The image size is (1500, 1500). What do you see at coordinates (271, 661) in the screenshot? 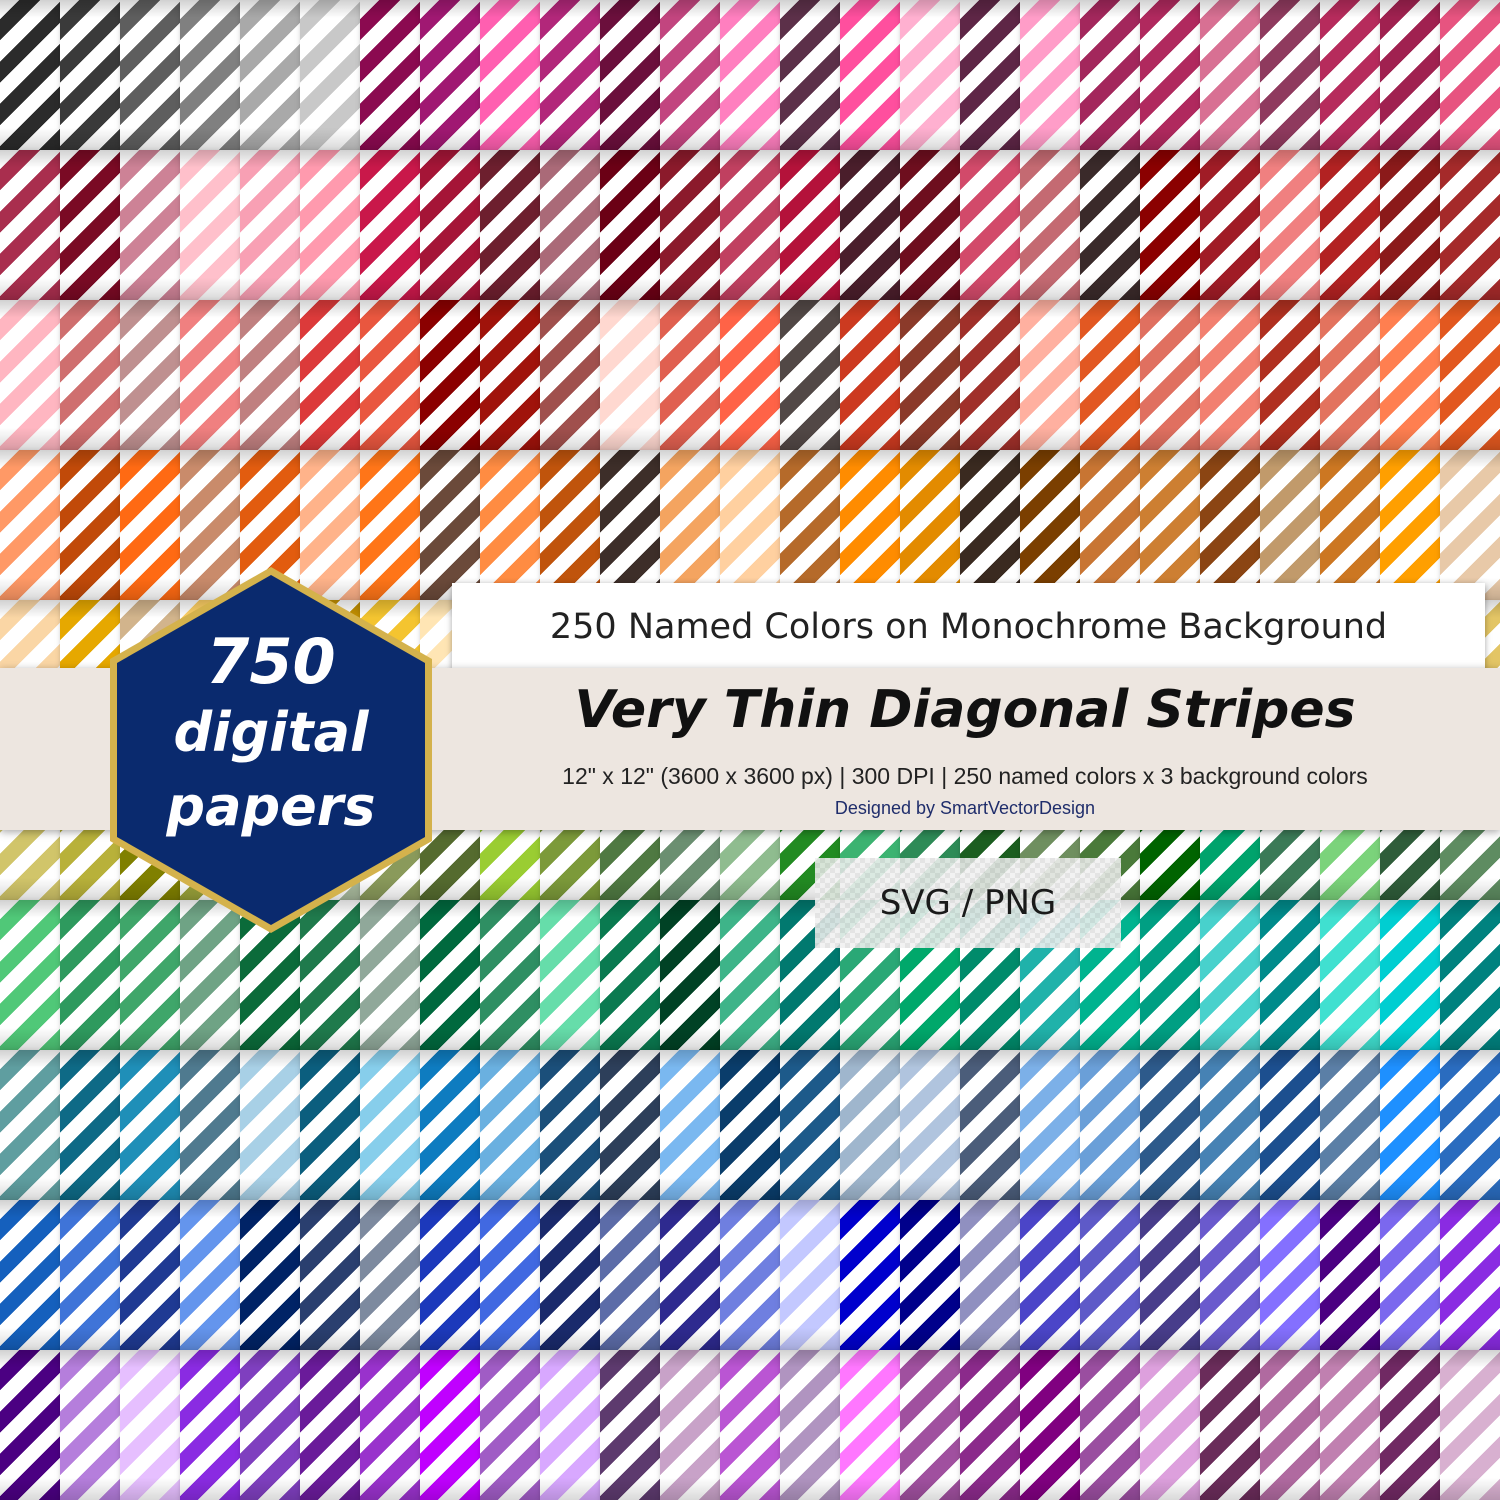
I see `badge-number: 750` at bounding box center [271, 661].